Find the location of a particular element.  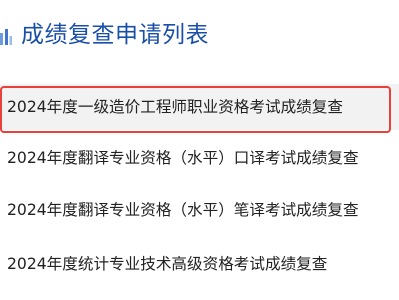

list-item: 2024年度统计专业技术高级资格考试成绩复查 is located at coordinates (199, 264).